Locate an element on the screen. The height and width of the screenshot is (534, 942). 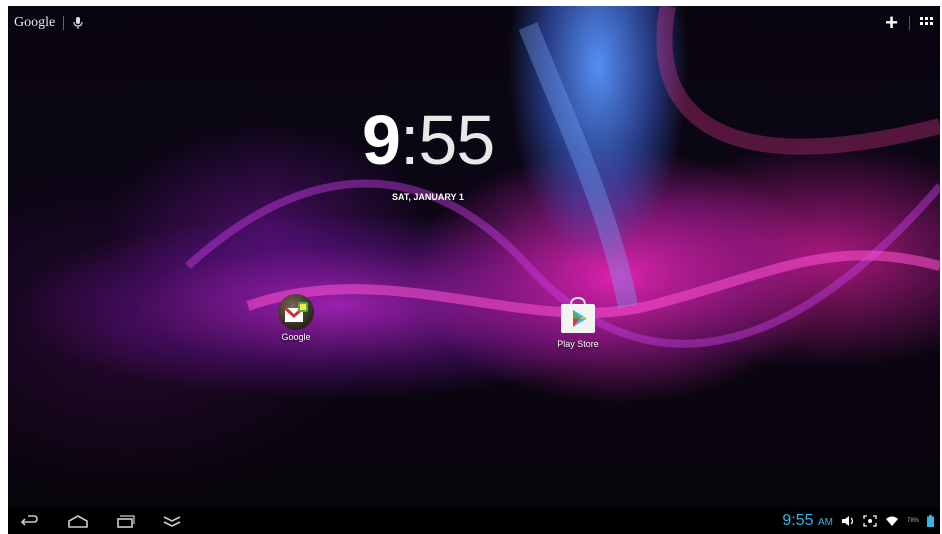
google-search-bar: Google is located at coordinates (49, 23).